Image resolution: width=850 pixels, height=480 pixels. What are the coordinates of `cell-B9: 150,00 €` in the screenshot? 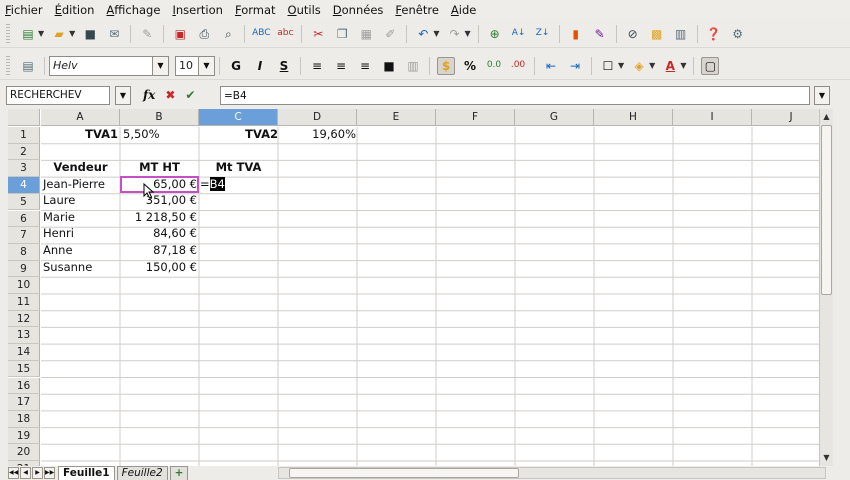 It's located at (158, 267).